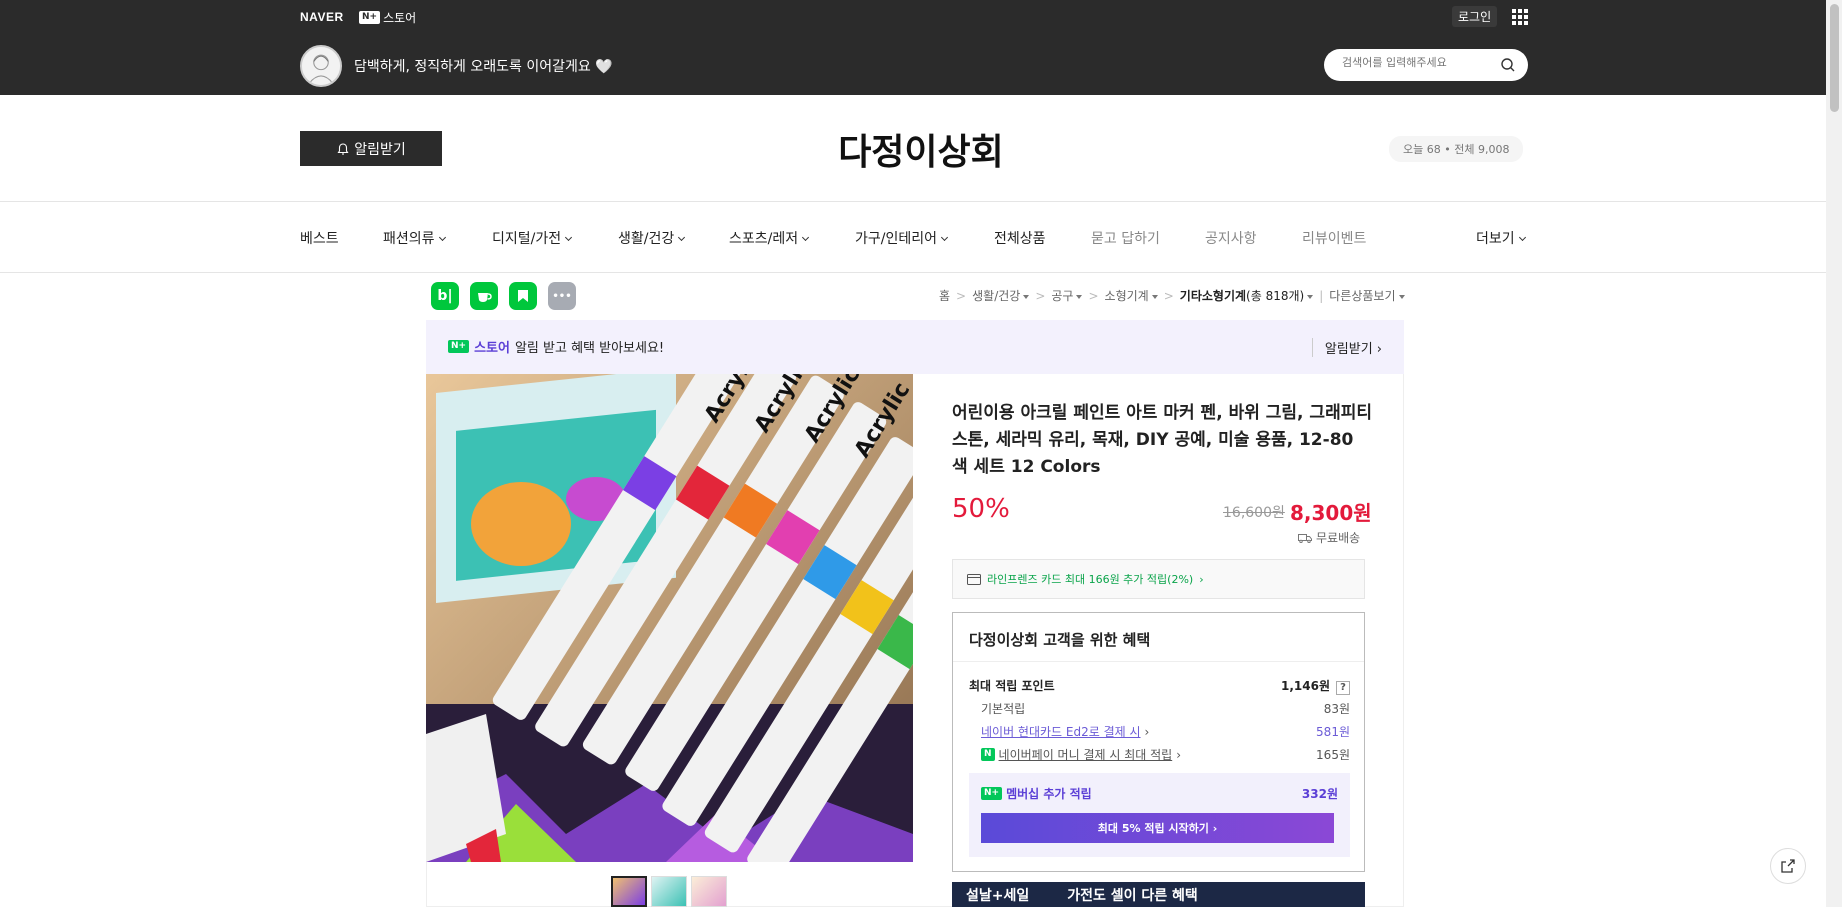  Describe the element at coordinates (1343, 688) in the screenshot. I see `help-icon: ?` at that location.